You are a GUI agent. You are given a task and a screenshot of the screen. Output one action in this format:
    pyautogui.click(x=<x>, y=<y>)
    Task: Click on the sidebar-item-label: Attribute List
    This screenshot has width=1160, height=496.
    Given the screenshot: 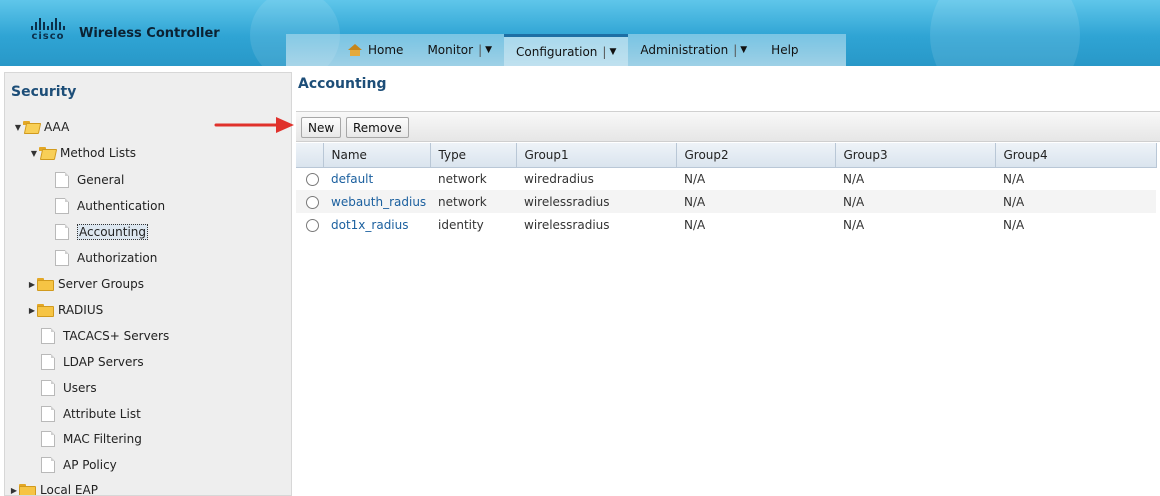 What is the action you would take?
    pyautogui.click(x=102, y=414)
    